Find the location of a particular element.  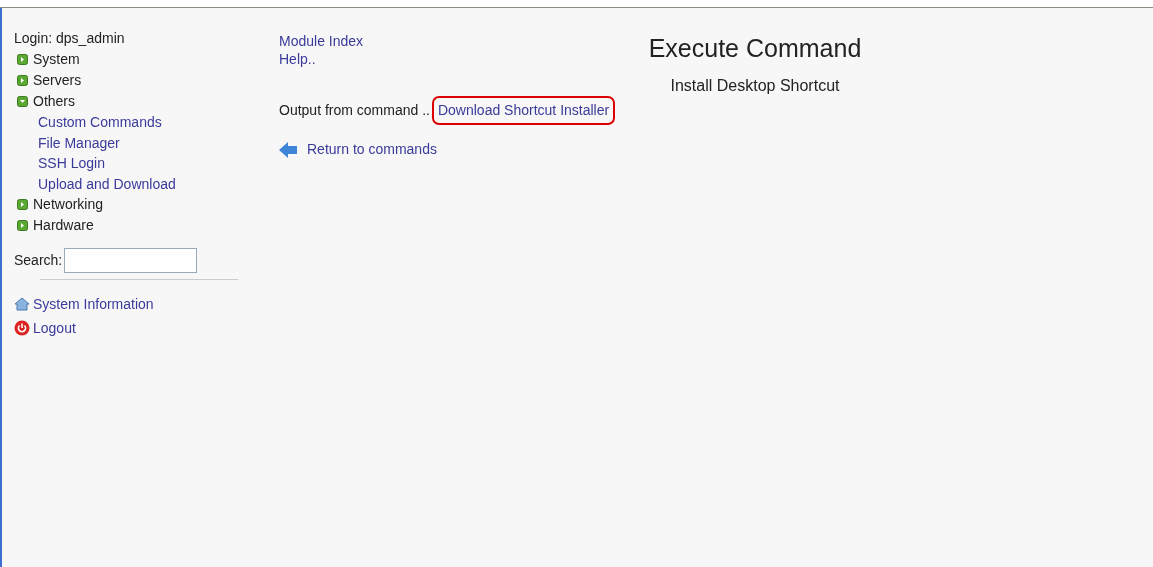

sidebar-link: System Information is located at coordinates (93, 304).